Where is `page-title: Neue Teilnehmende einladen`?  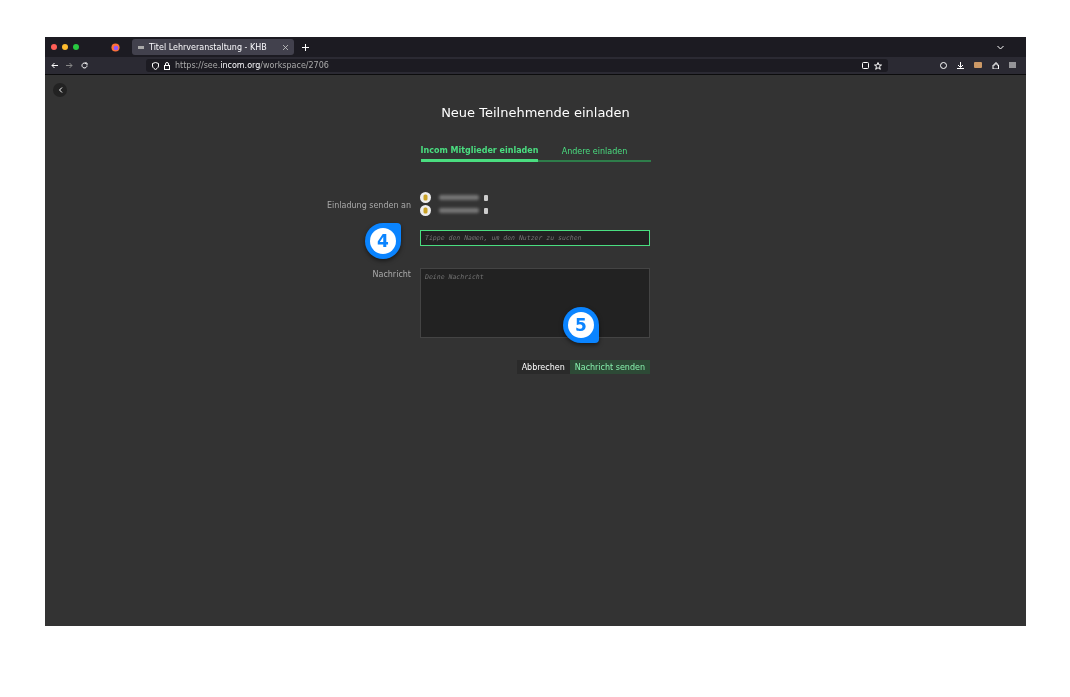 page-title: Neue Teilnehmende einladen is located at coordinates (535, 112).